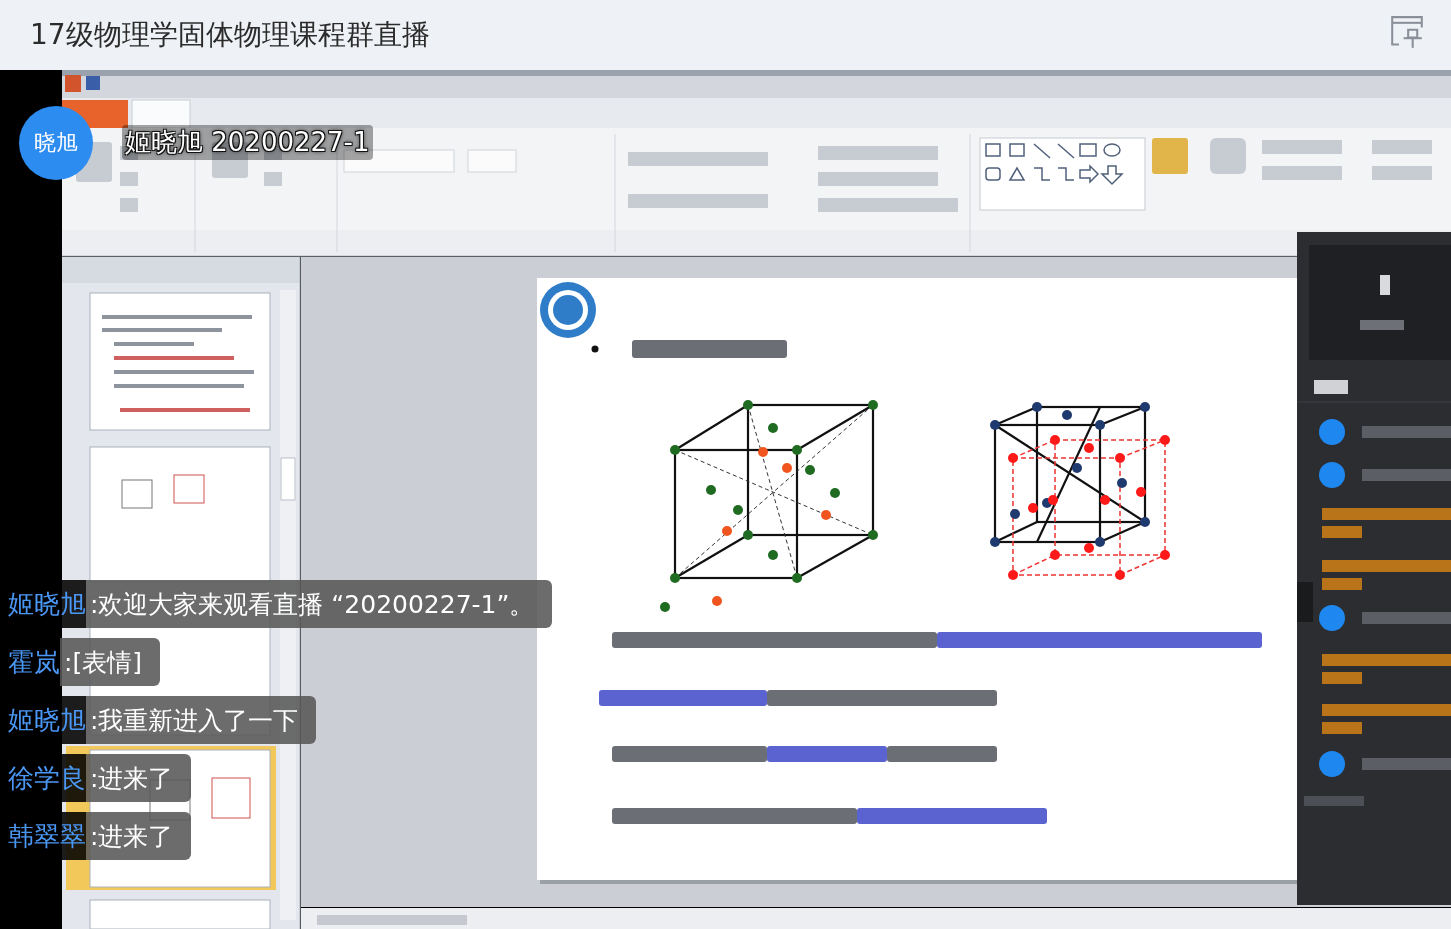 This screenshot has width=1451, height=929. Describe the element at coordinates (230, 35) in the screenshot. I see `window-title: 17级物理学固体物理课程群直播` at that location.